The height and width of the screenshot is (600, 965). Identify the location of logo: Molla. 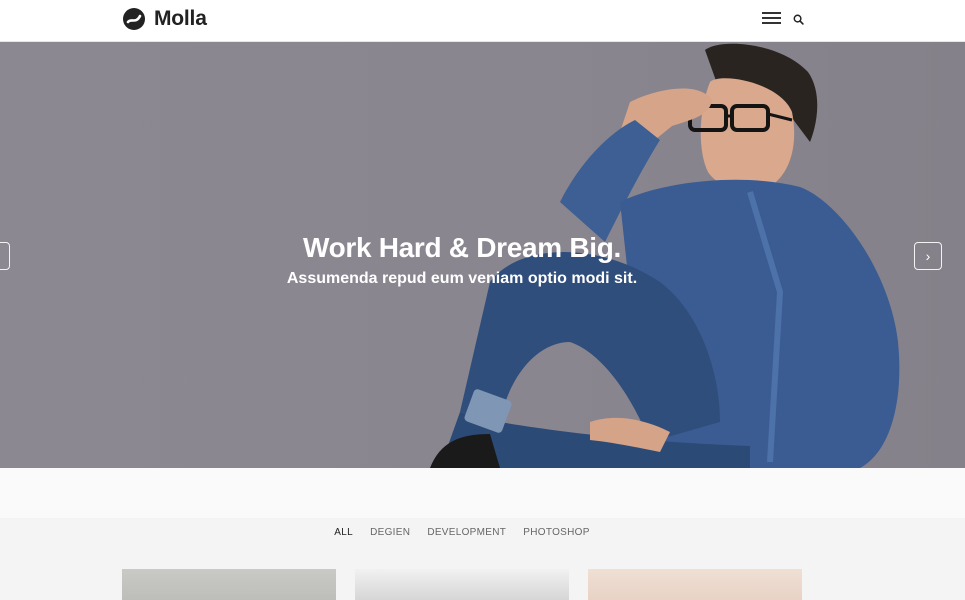
(164, 19).